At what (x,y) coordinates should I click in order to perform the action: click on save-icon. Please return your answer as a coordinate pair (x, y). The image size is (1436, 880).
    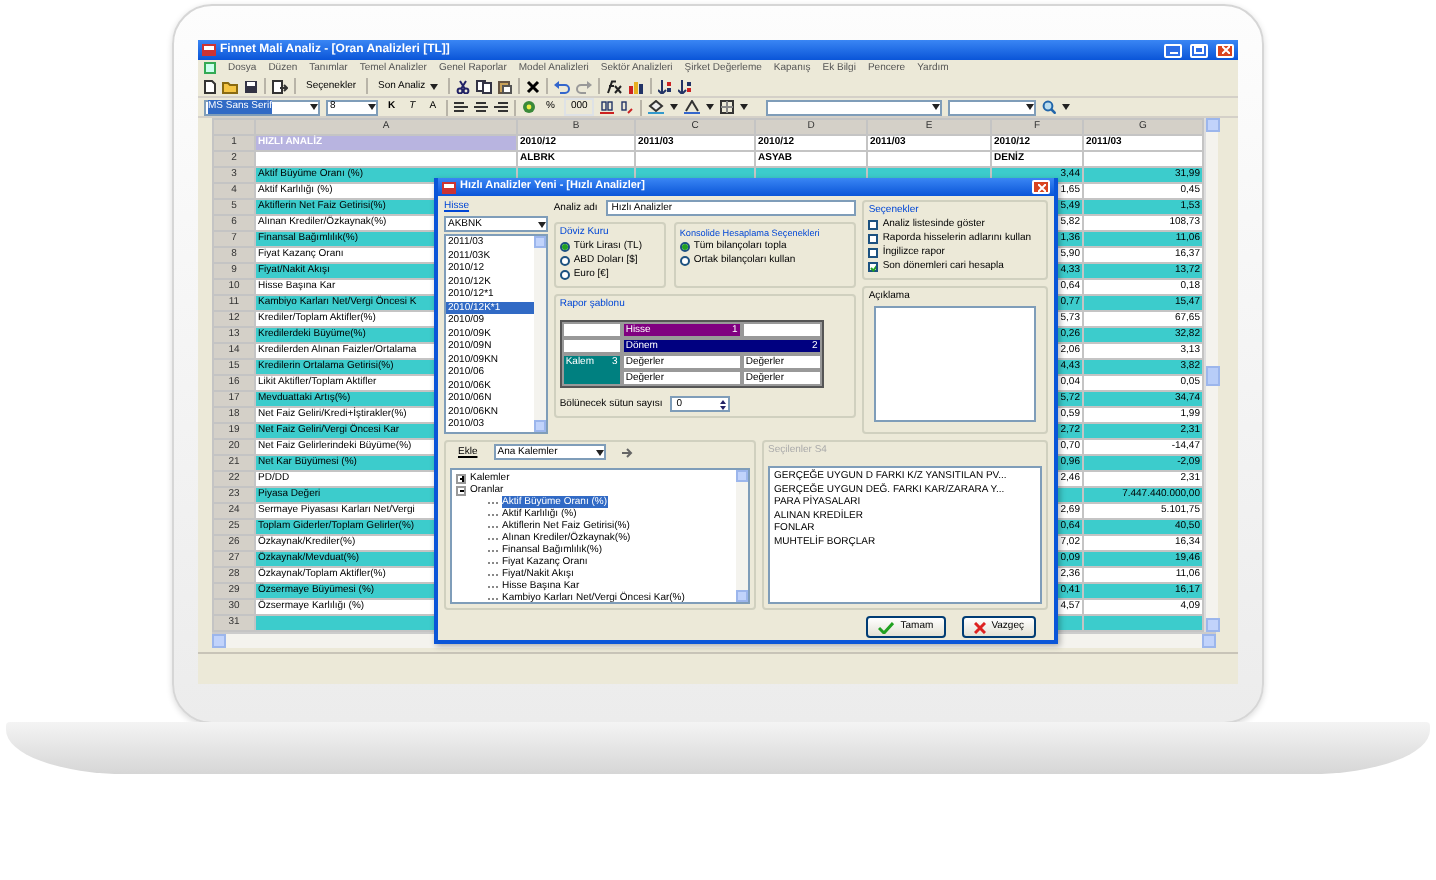
    Looking at the image, I should click on (251, 86).